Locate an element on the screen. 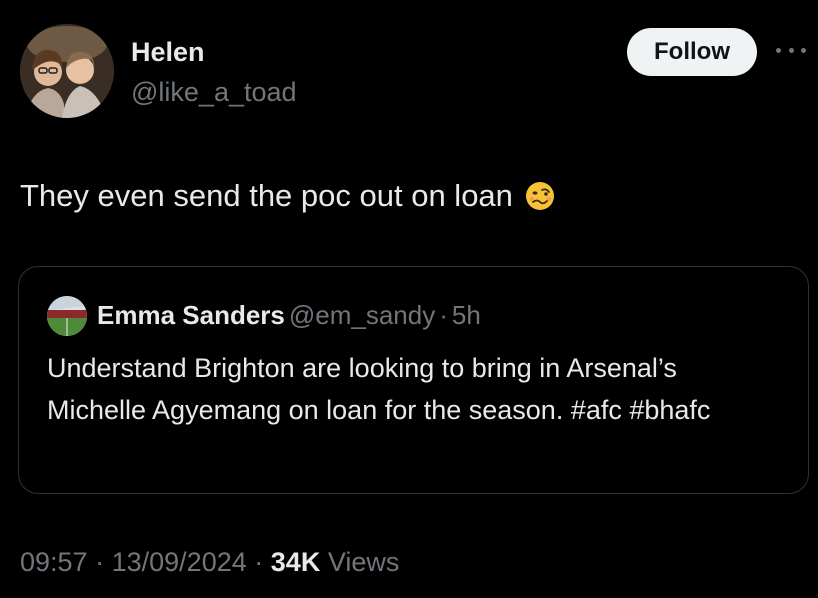 Image resolution: width=818 pixels, height=598 pixels. tweet-meta: 09:57 · 13/09/2024 · 34K Views is located at coordinates (209, 562).